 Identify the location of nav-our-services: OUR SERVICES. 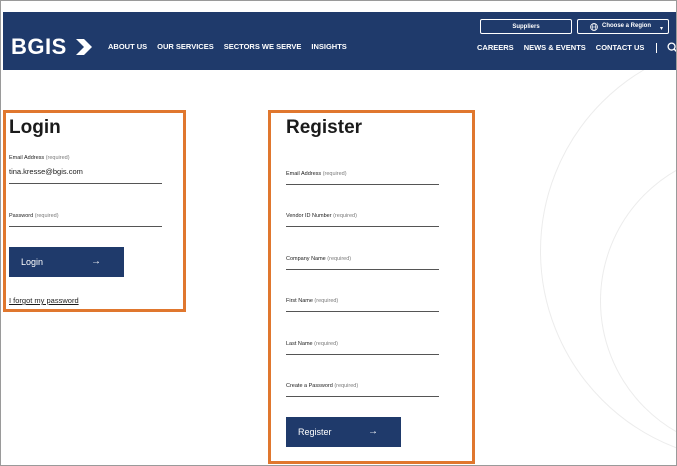
(185, 47).